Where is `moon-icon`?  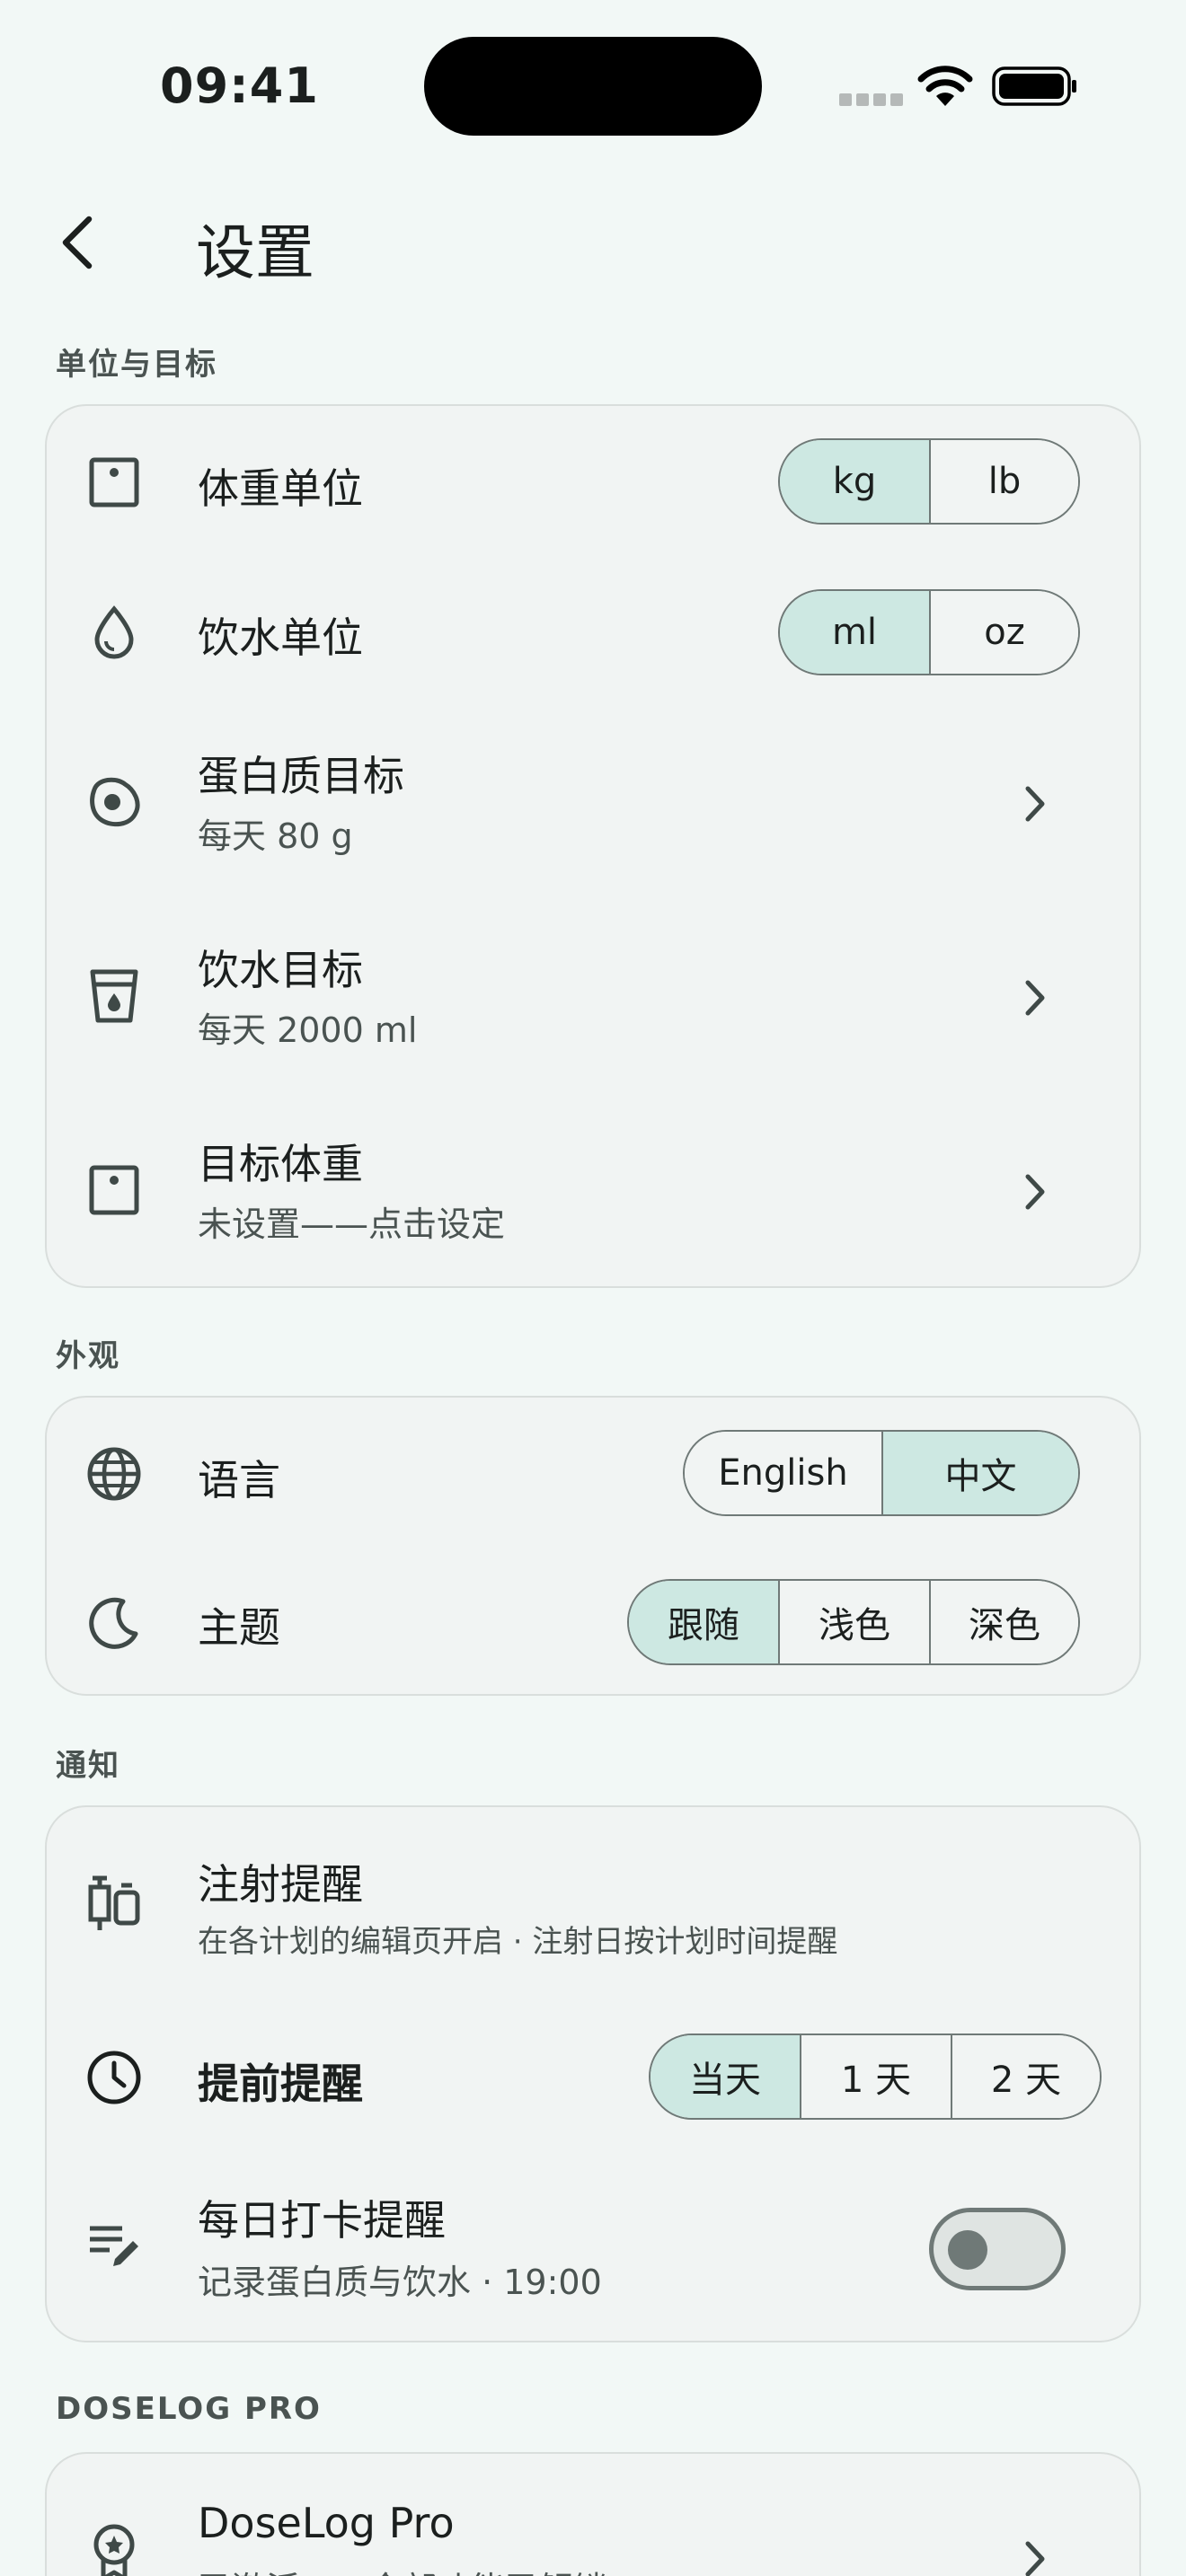
moon-icon is located at coordinates (114, 1623).